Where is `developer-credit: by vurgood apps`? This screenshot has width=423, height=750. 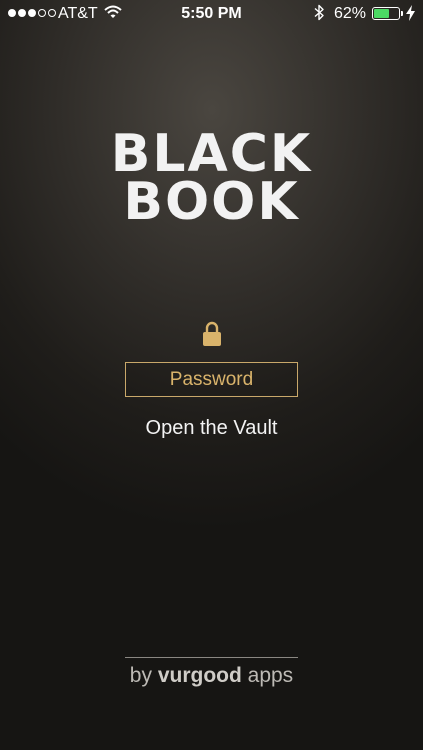
developer-credit: by vurgood apps is located at coordinates (211, 676).